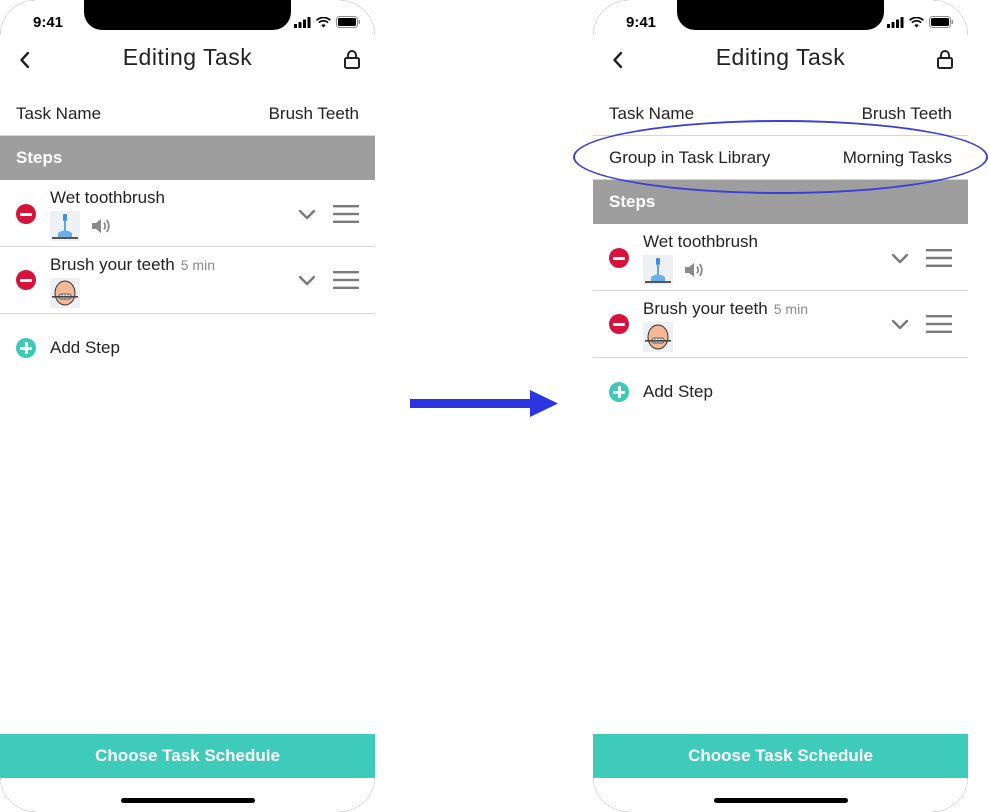 The image size is (989, 812). What do you see at coordinates (780, 158) in the screenshot?
I see `group-in-task-library-row: Group in Task Library Morning Tasks` at bounding box center [780, 158].